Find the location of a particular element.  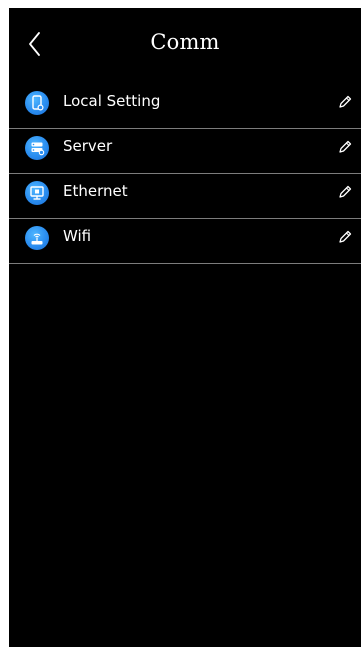

menu-item-ethernet: Ethernet is located at coordinates (185, 196).